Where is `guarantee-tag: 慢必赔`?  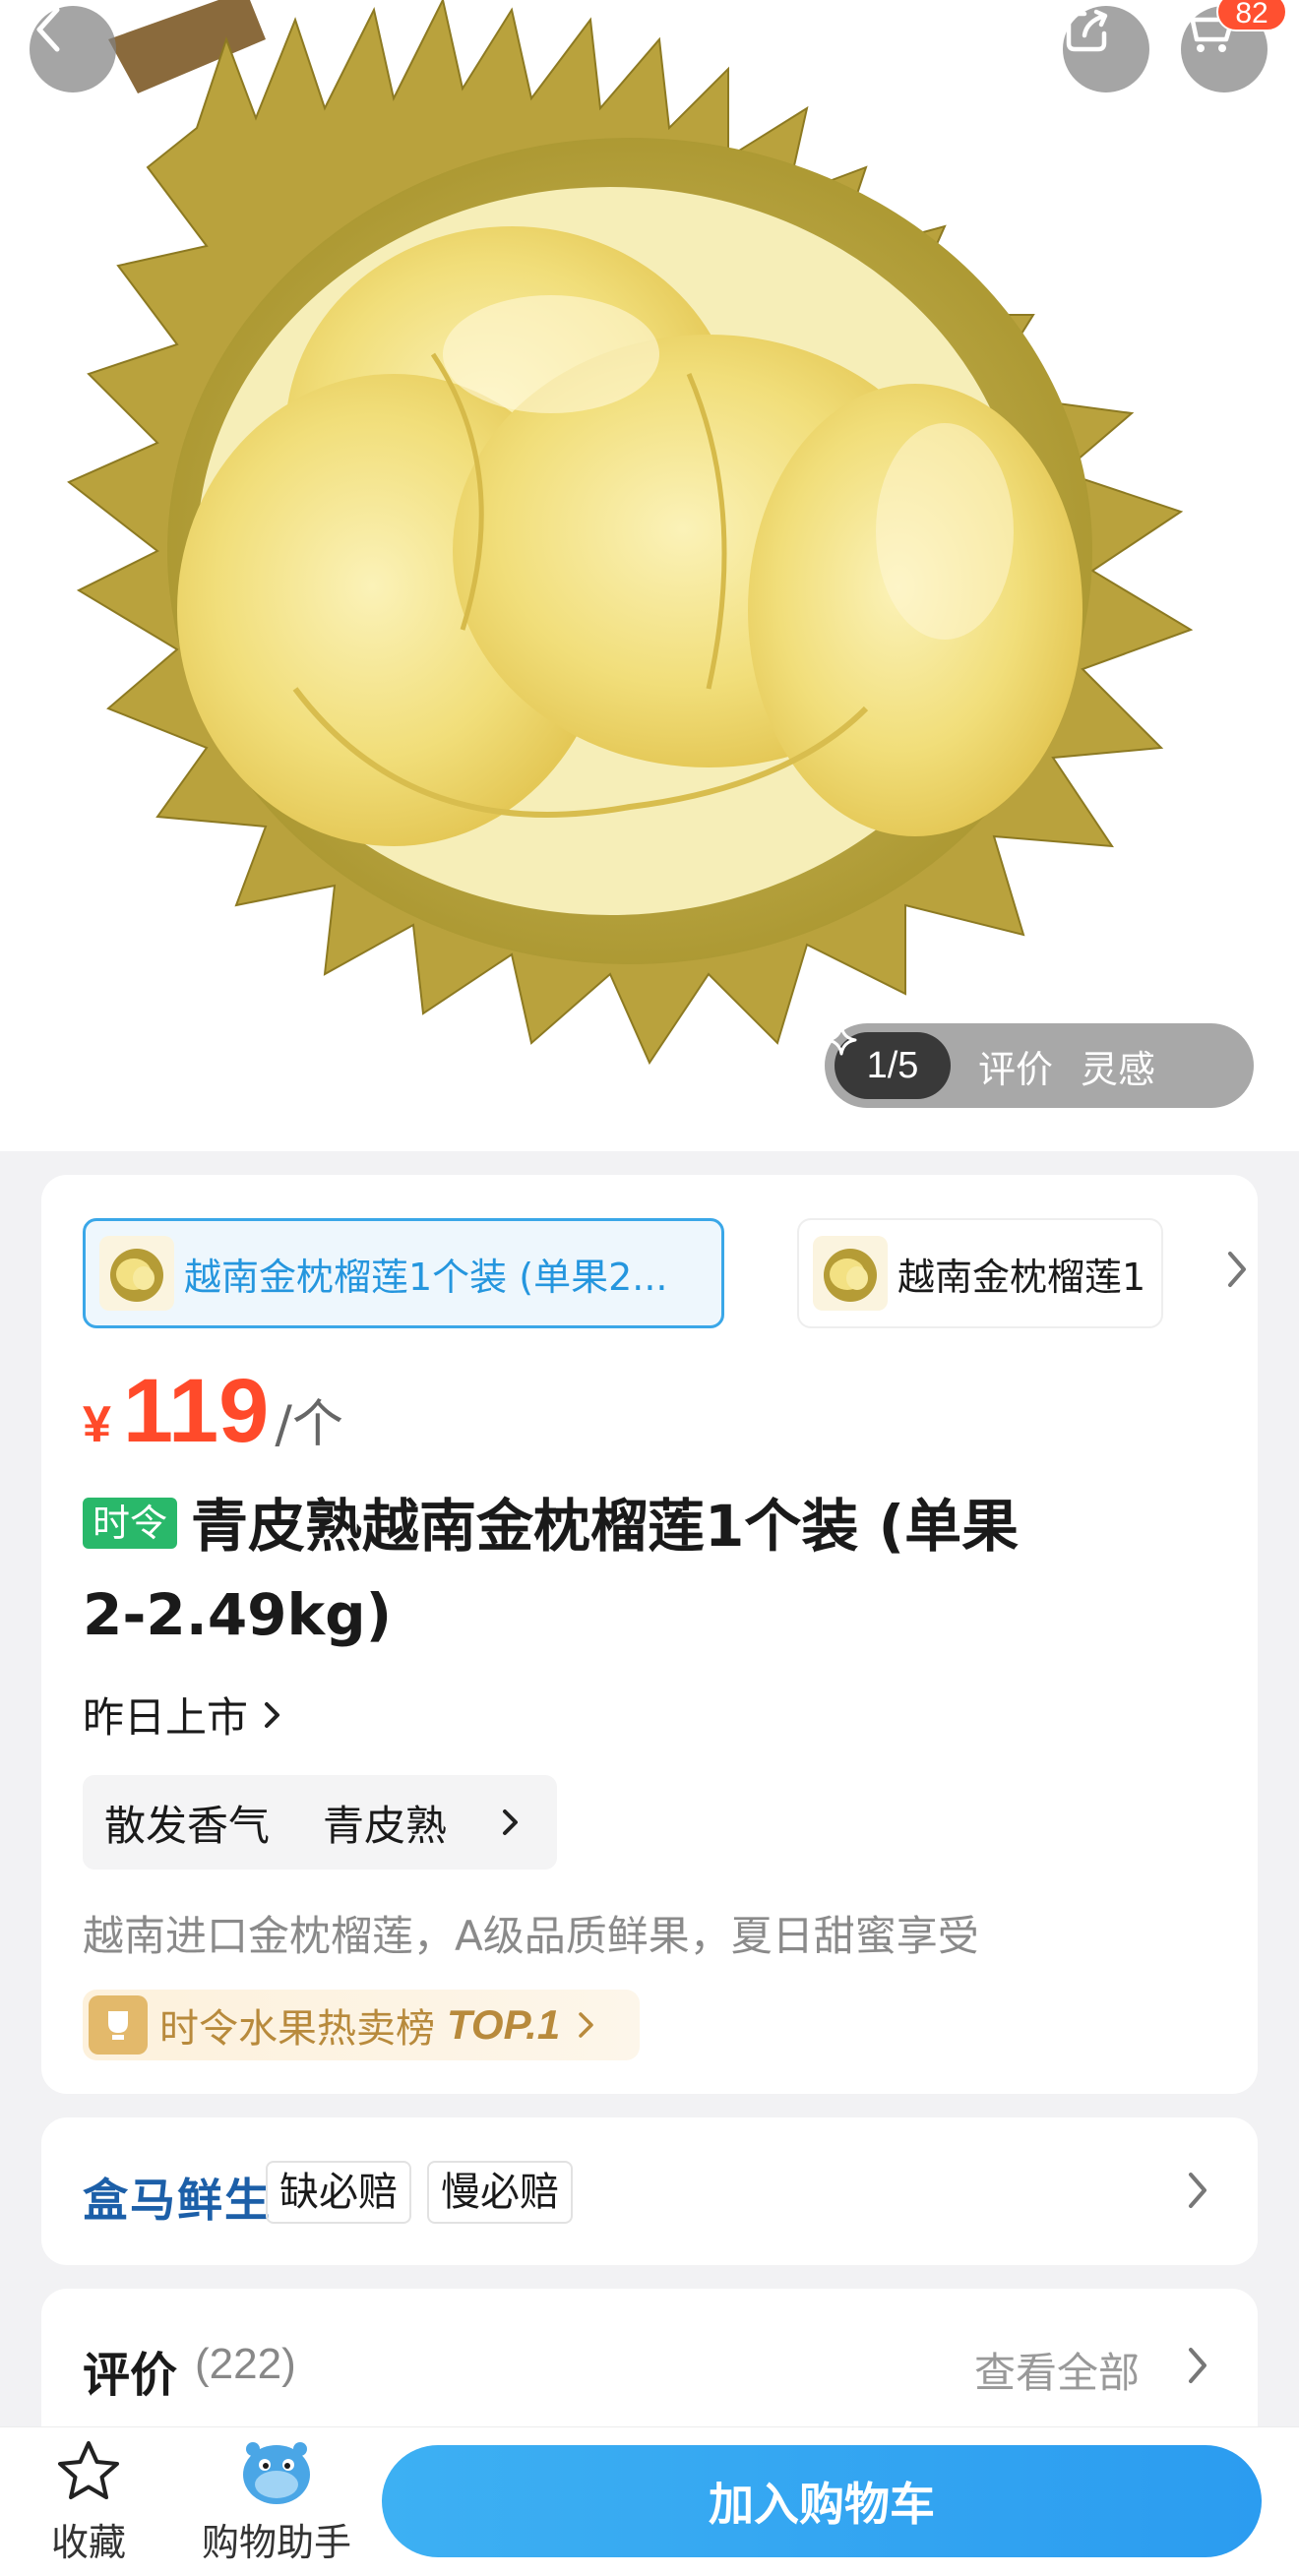 guarantee-tag: 慢必赔 is located at coordinates (500, 2192).